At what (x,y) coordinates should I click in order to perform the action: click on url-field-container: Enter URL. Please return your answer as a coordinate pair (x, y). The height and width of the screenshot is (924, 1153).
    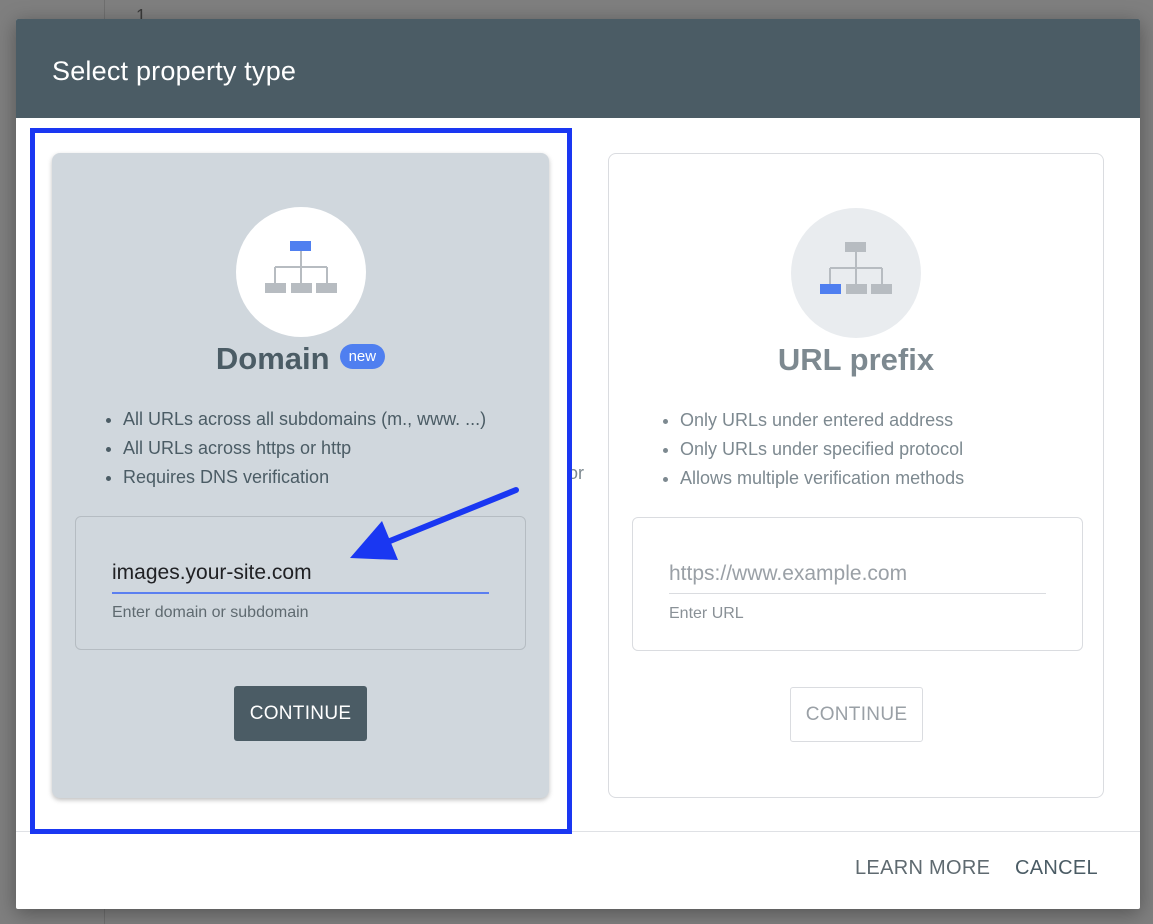
    Looking at the image, I should click on (857, 584).